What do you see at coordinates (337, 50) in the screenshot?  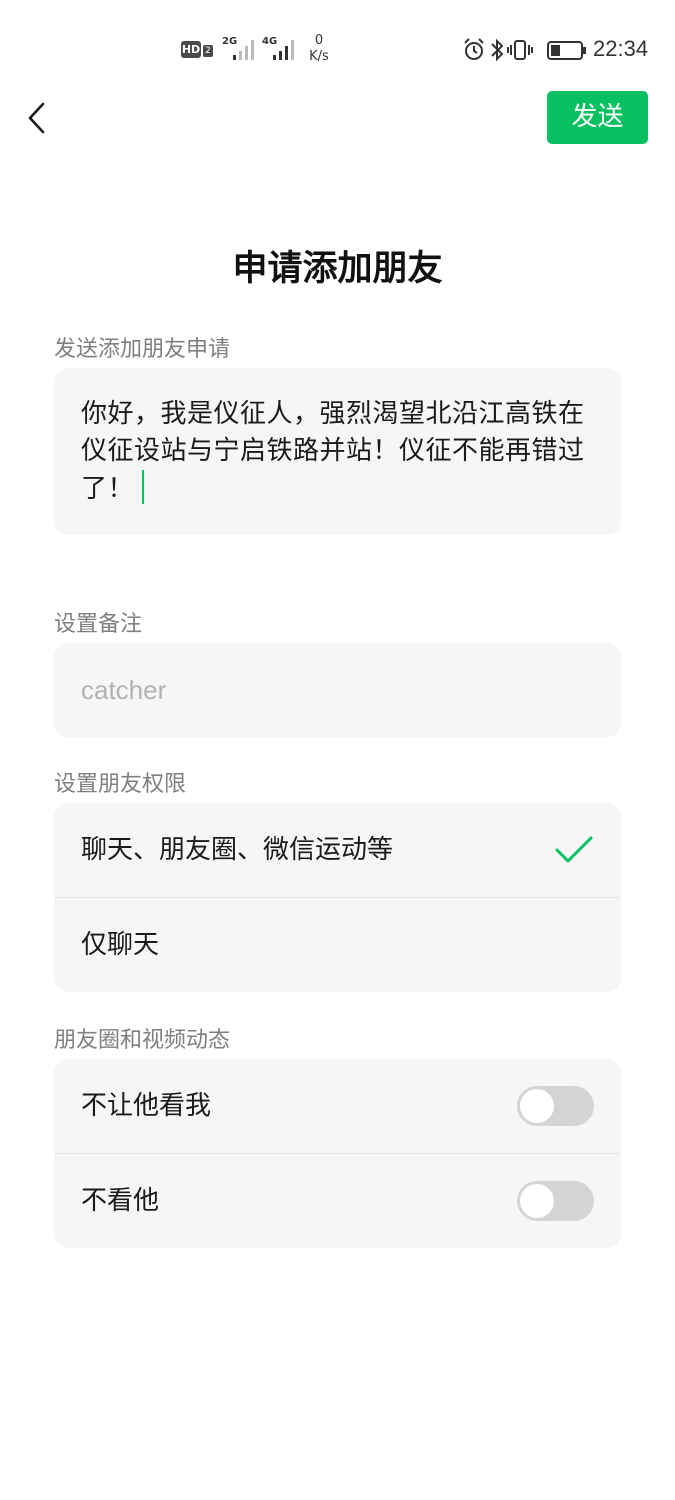 I see `status-bar: HD 2 2G 4G 0 K/s 22:34` at bounding box center [337, 50].